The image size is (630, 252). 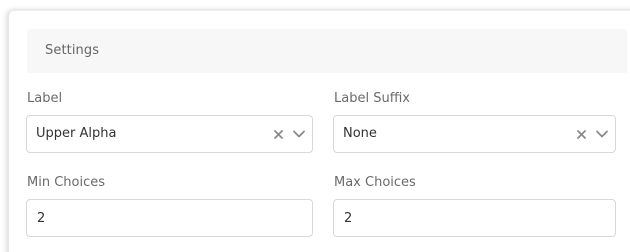 I want to click on min-choices-field-label: Min Choices, so click(x=66, y=182).